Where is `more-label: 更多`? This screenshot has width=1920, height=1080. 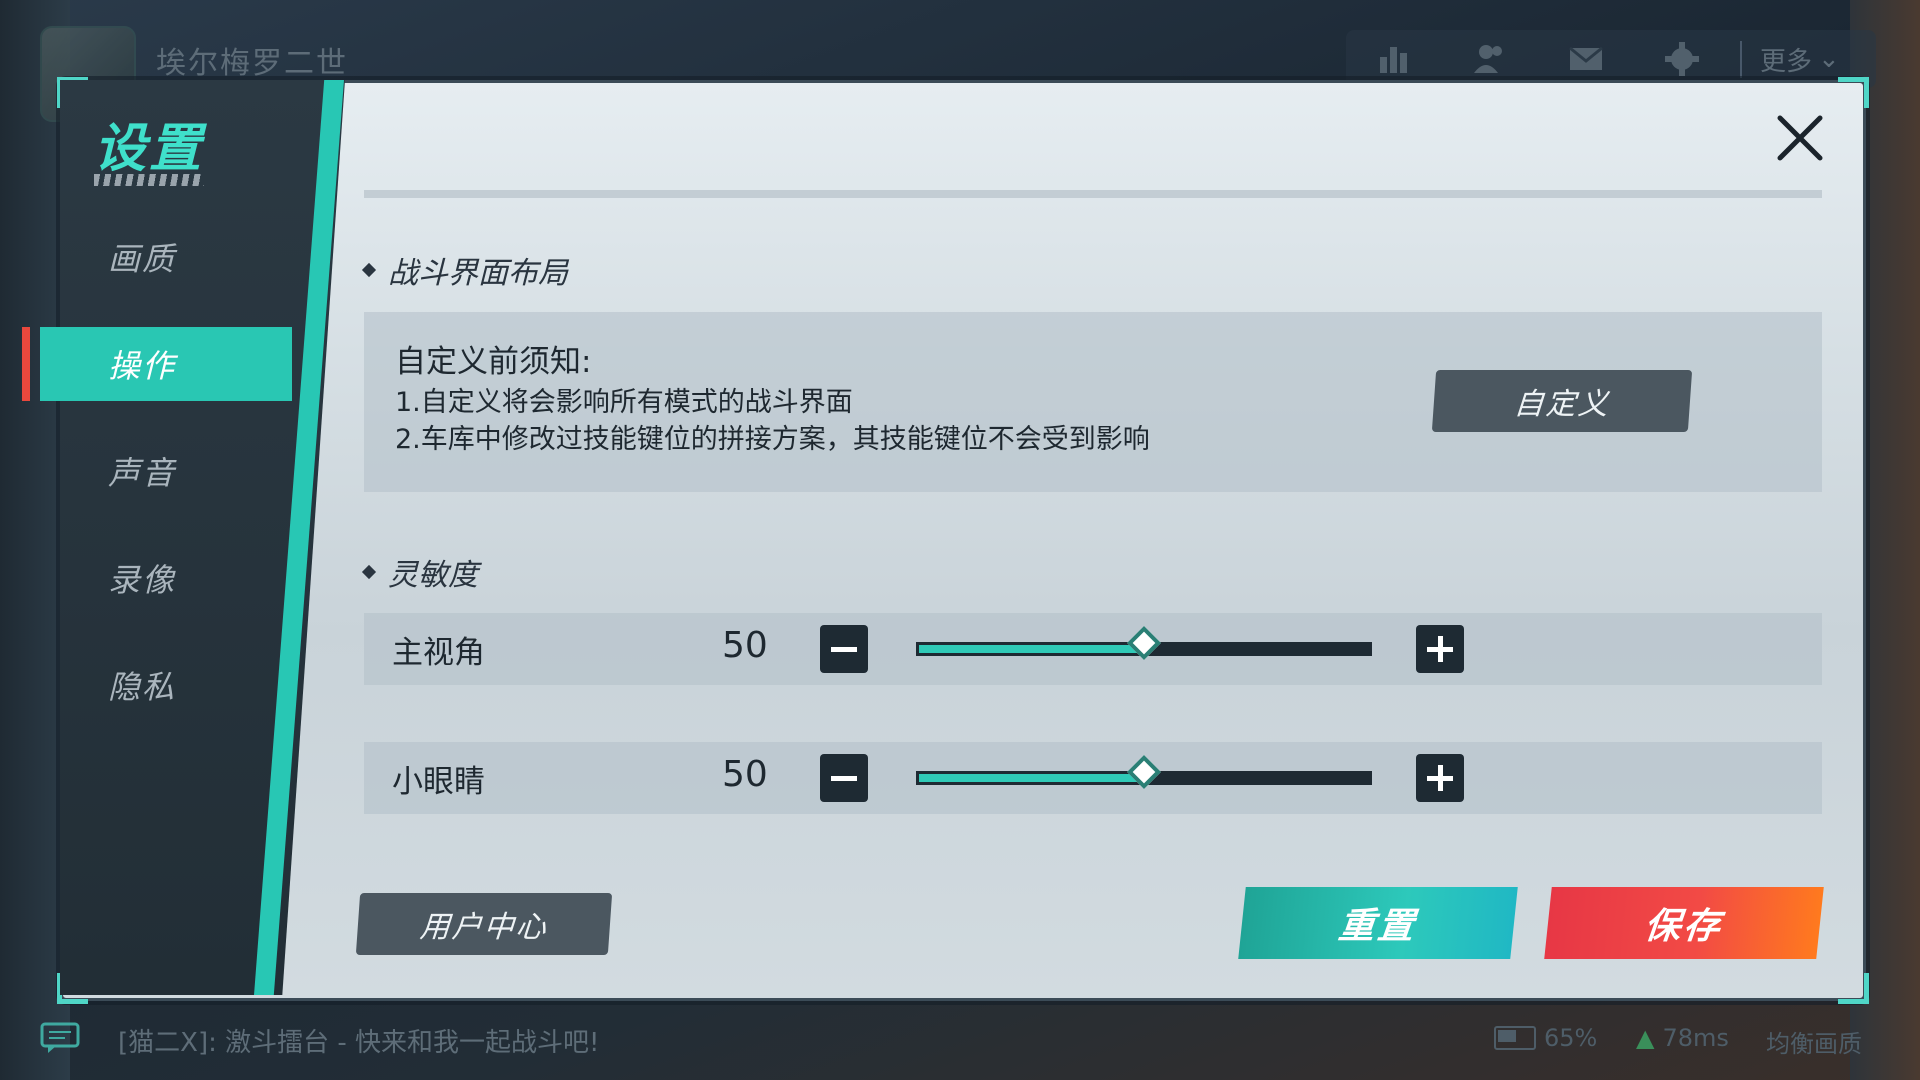 more-label: 更多 is located at coordinates (1786, 61).